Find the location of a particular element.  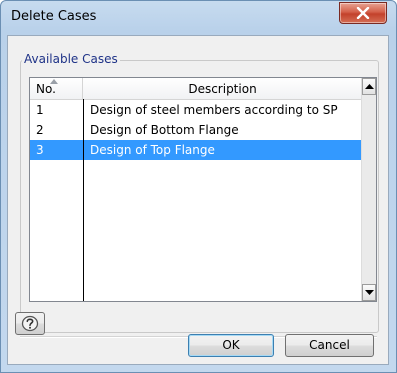

sort-ascending-icon is located at coordinates (54, 81).